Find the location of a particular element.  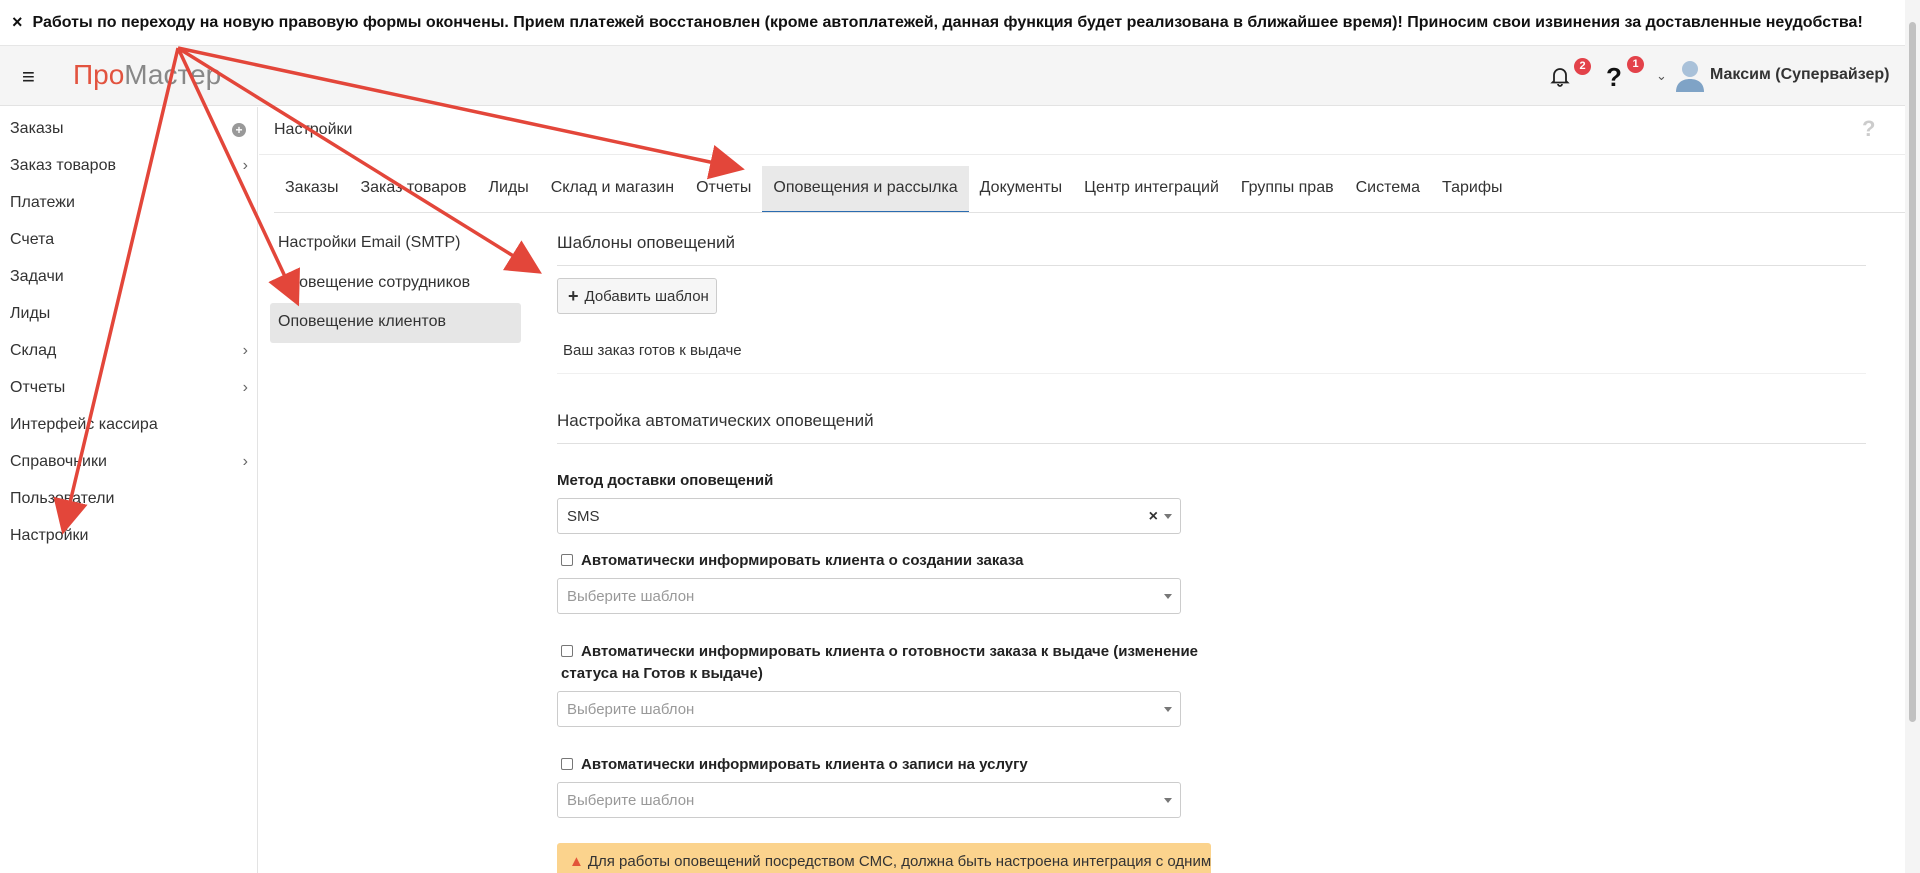

auto-ready-order-checkbox is located at coordinates (567, 651).